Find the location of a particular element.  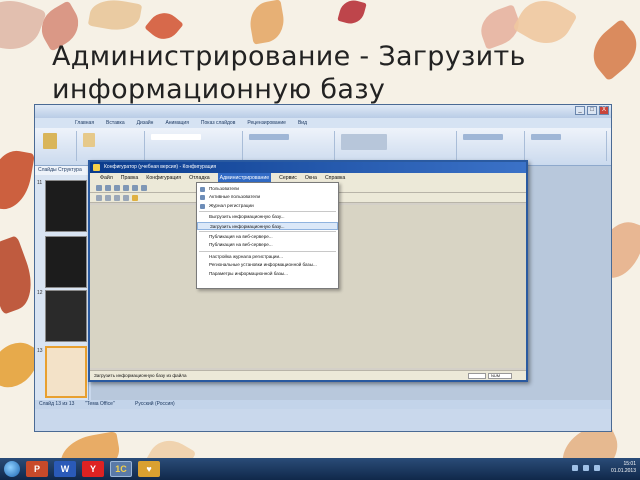

tab-design: Дизайн is located at coordinates (145, 123).